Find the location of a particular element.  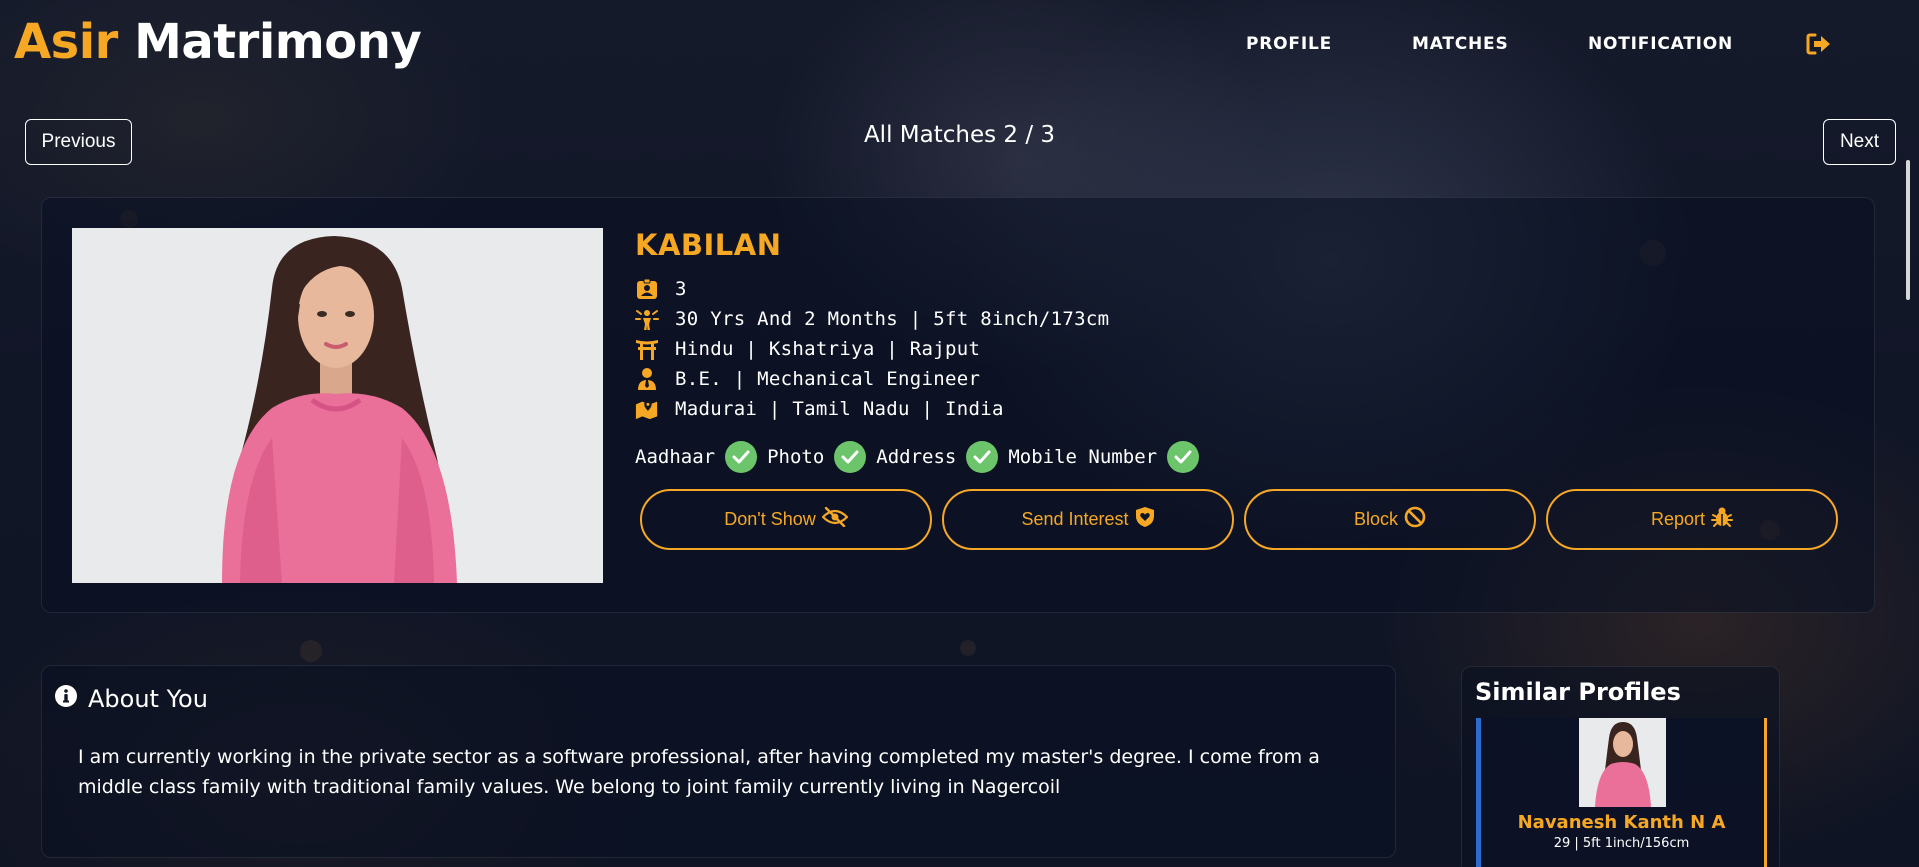

map-location-icon is located at coordinates (647, 409).